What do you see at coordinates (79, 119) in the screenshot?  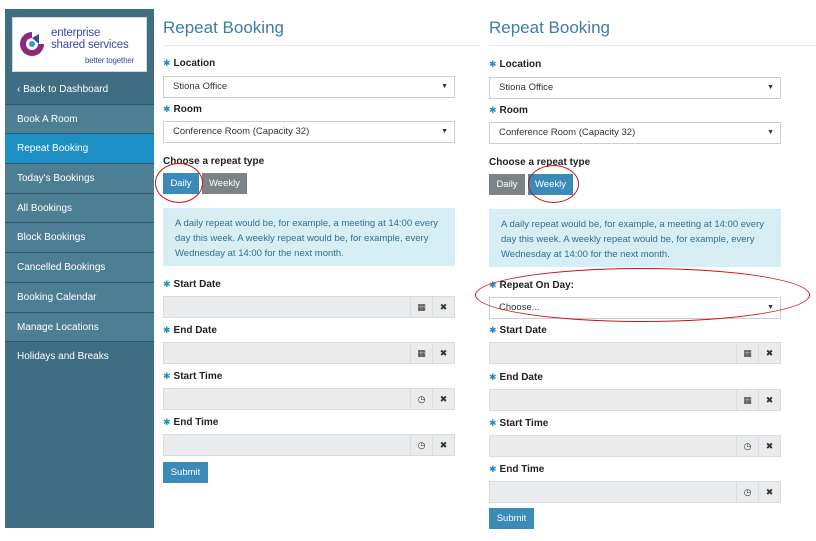 I see `sidebar-item-book-a-room: Book A Room` at bounding box center [79, 119].